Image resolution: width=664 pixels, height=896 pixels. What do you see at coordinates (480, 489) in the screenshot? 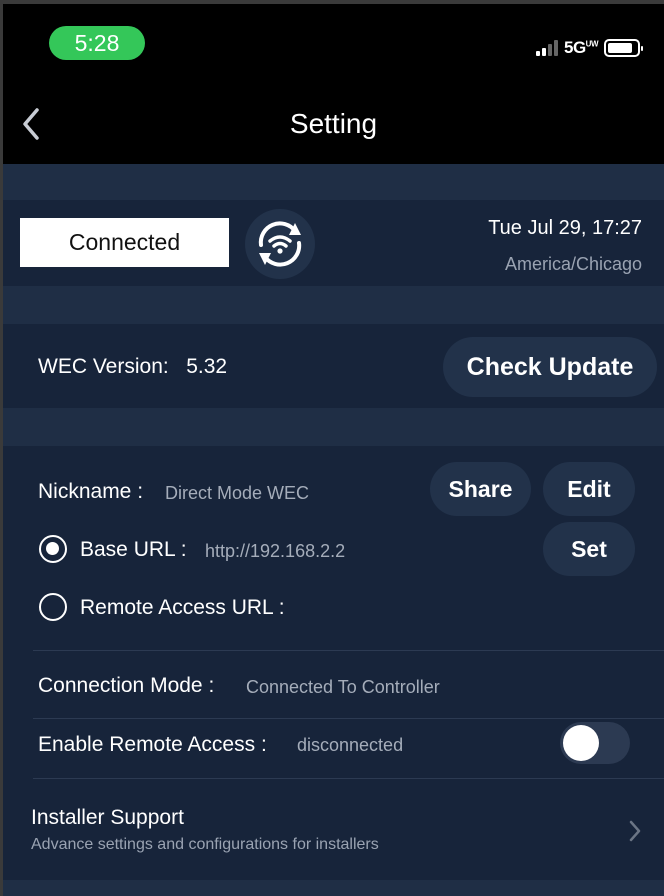
I see `share-button: Share` at bounding box center [480, 489].